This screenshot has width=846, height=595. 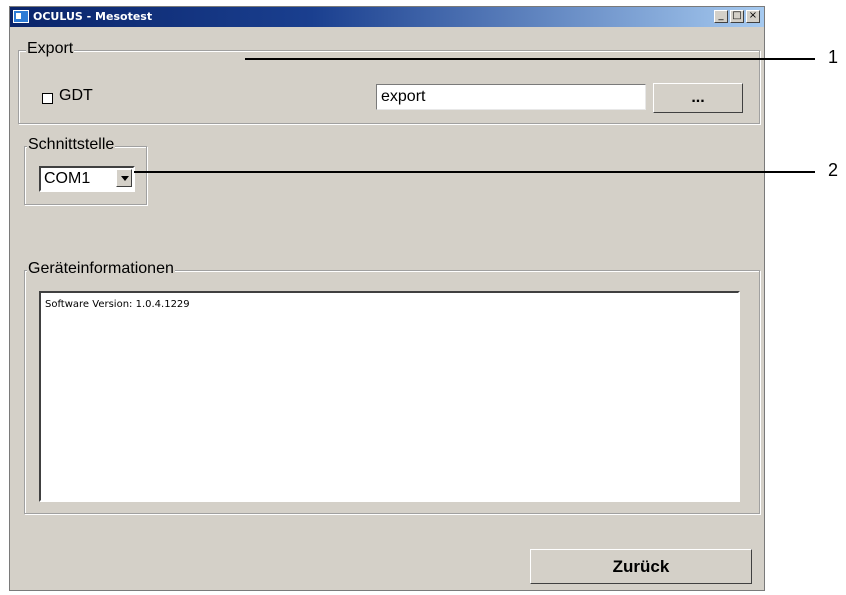 I want to click on device-info-legend: Geräteinformationen, so click(x=101, y=269).